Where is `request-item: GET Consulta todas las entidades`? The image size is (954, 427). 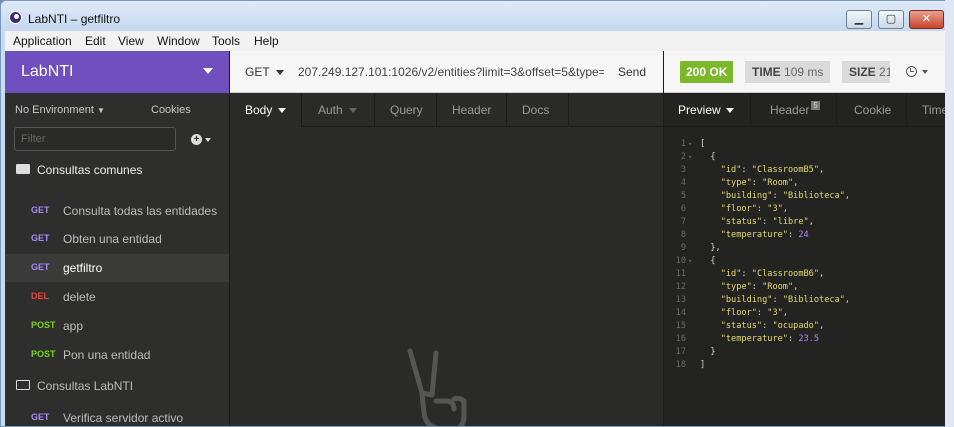 request-item: GET Consulta todas las entidades is located at coordinates (117, 211).